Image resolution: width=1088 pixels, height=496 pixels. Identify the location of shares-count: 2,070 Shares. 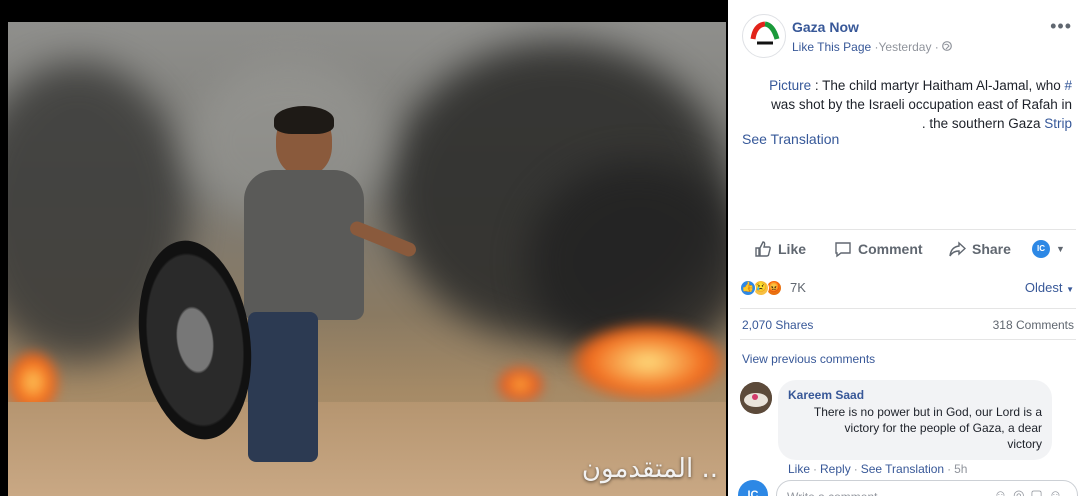
(777, 325).